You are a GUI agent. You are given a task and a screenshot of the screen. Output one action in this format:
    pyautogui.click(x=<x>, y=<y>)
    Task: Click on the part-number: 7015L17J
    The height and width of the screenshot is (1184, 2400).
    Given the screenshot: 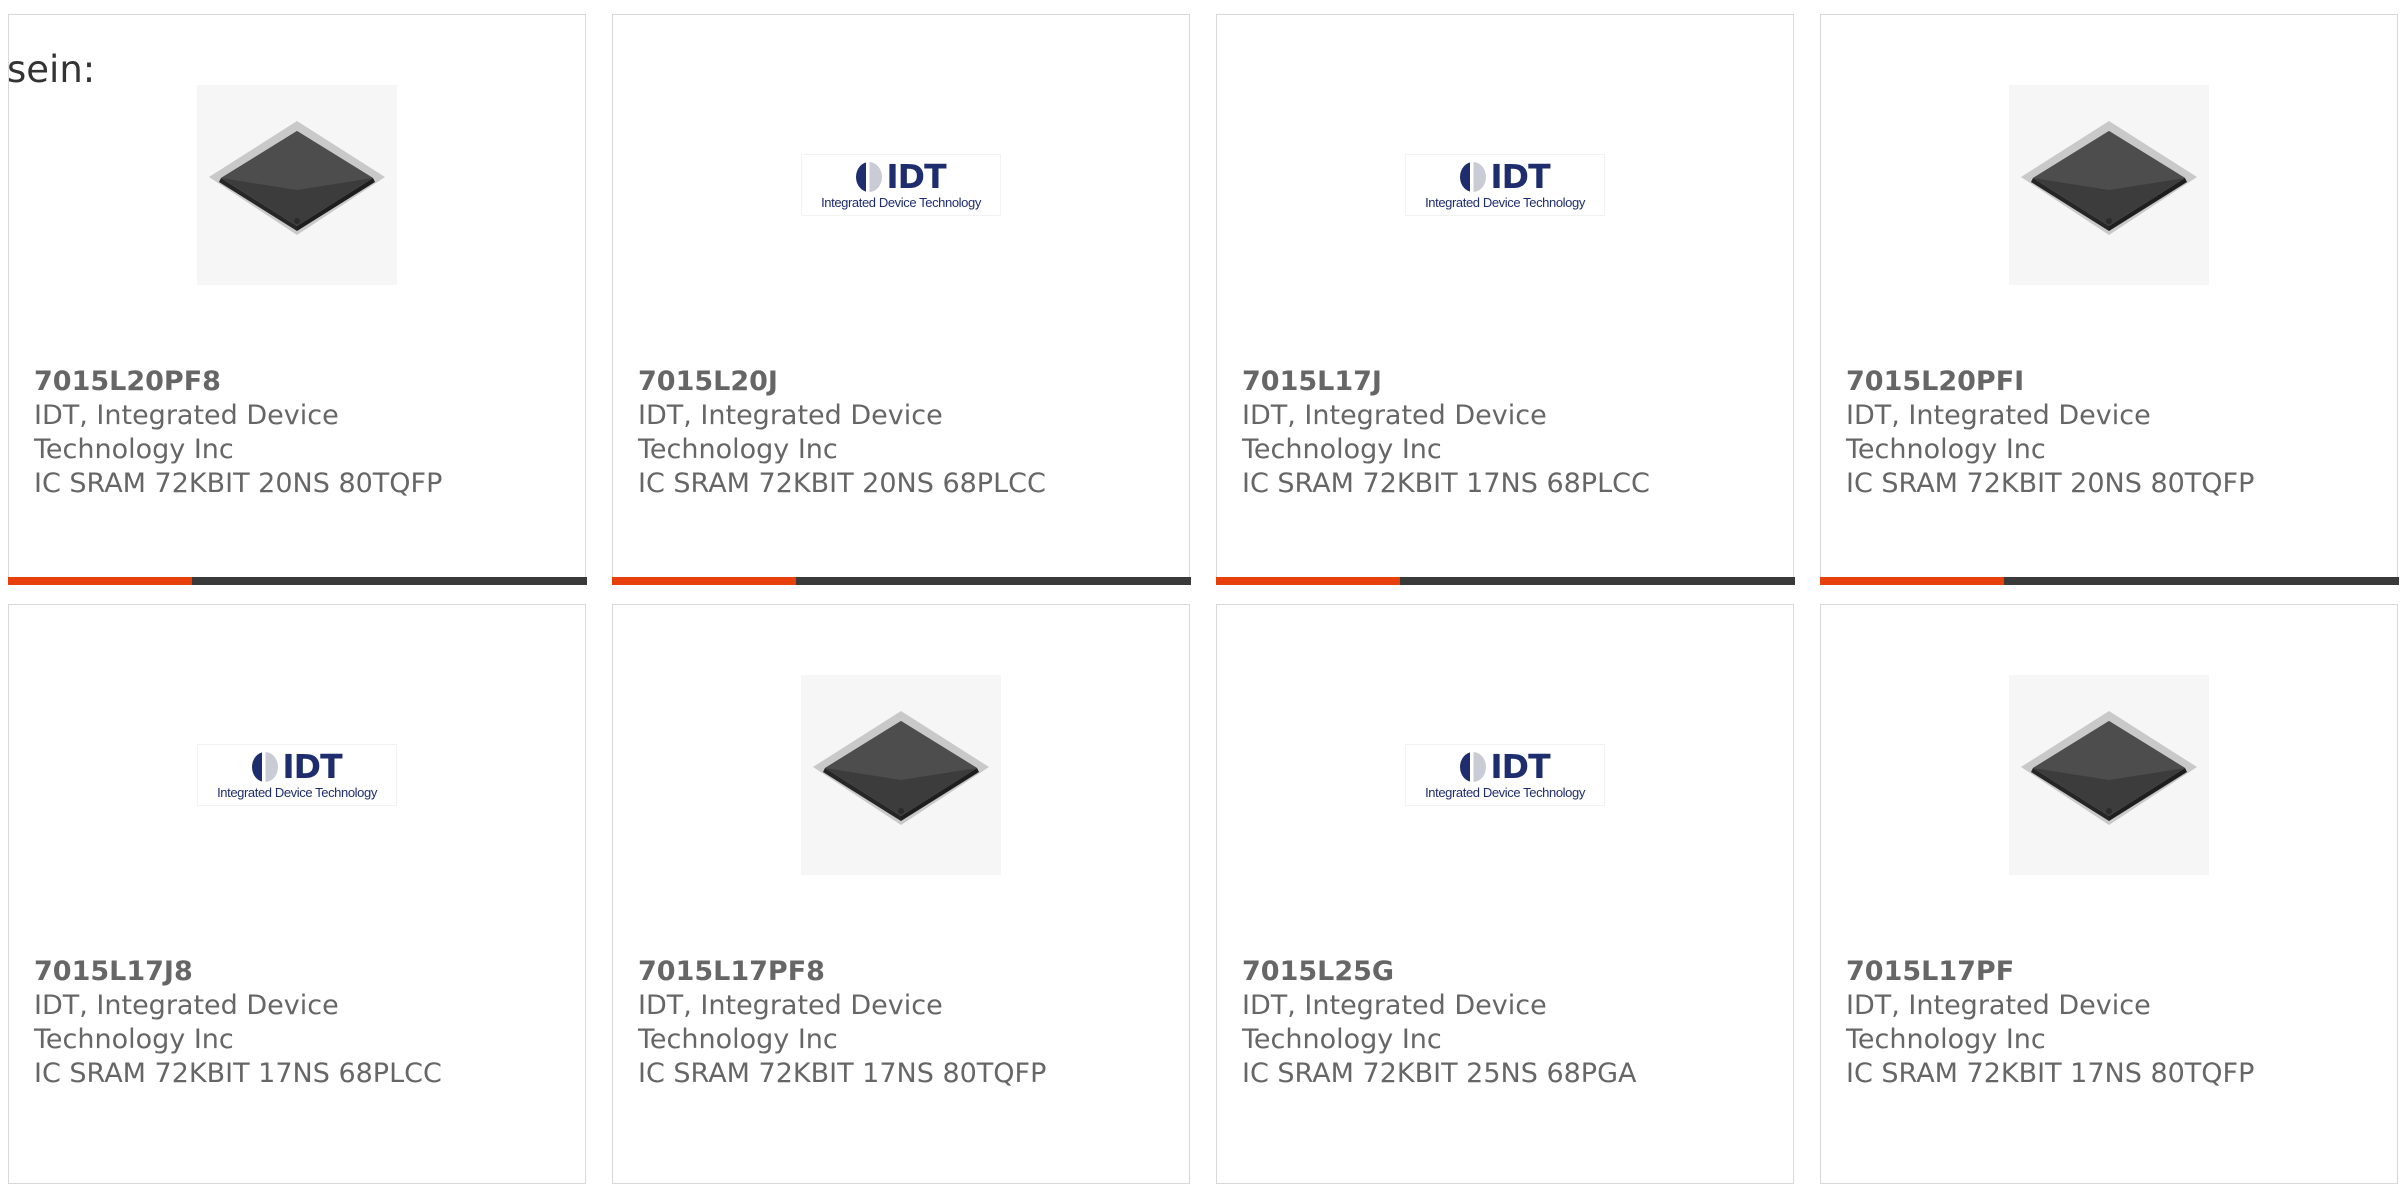 What is the action you would take?
    pyautogui.click(x=1512, y=382)
    